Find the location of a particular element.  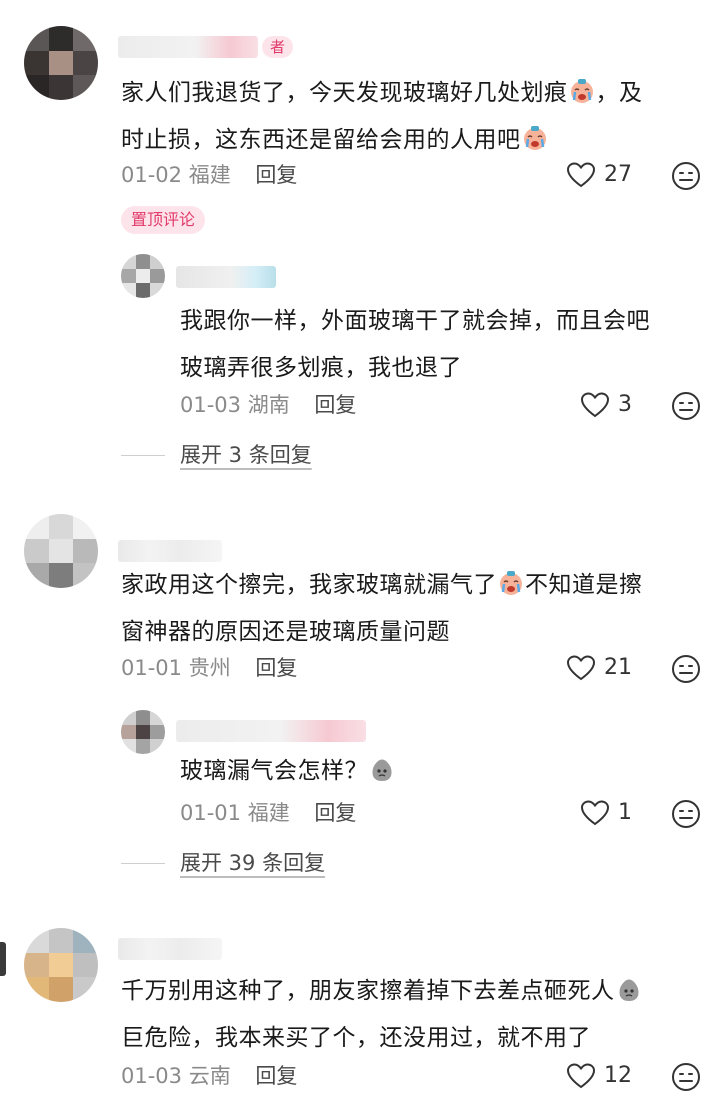

comment-meta: 01-02 福建 回复 is located at coordinates (209, 175).